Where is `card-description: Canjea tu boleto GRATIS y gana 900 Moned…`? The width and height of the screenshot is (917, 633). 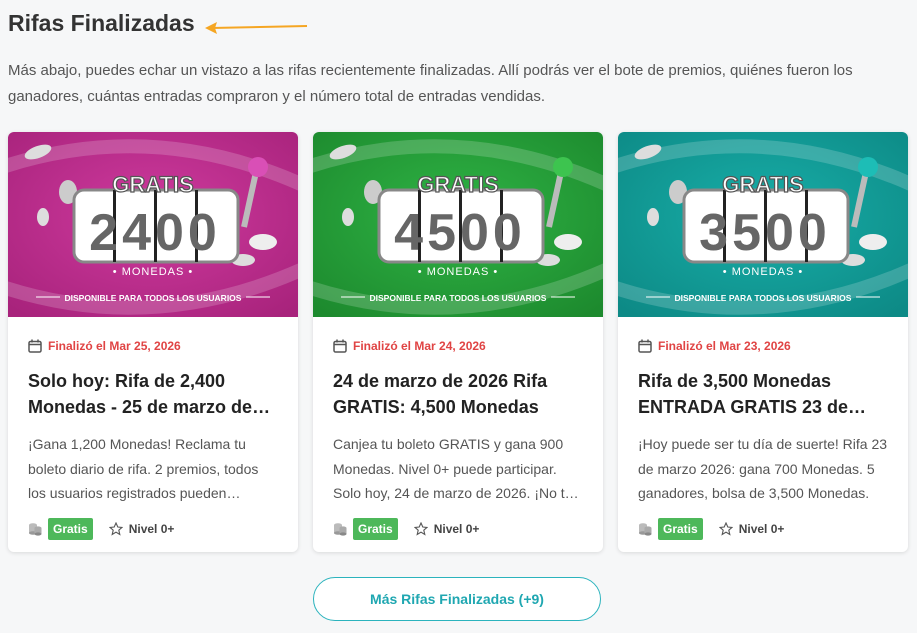 card-description: Canjea tu boleto GRATIS y gana 900 Moned… is located at coordinates (453, 468).